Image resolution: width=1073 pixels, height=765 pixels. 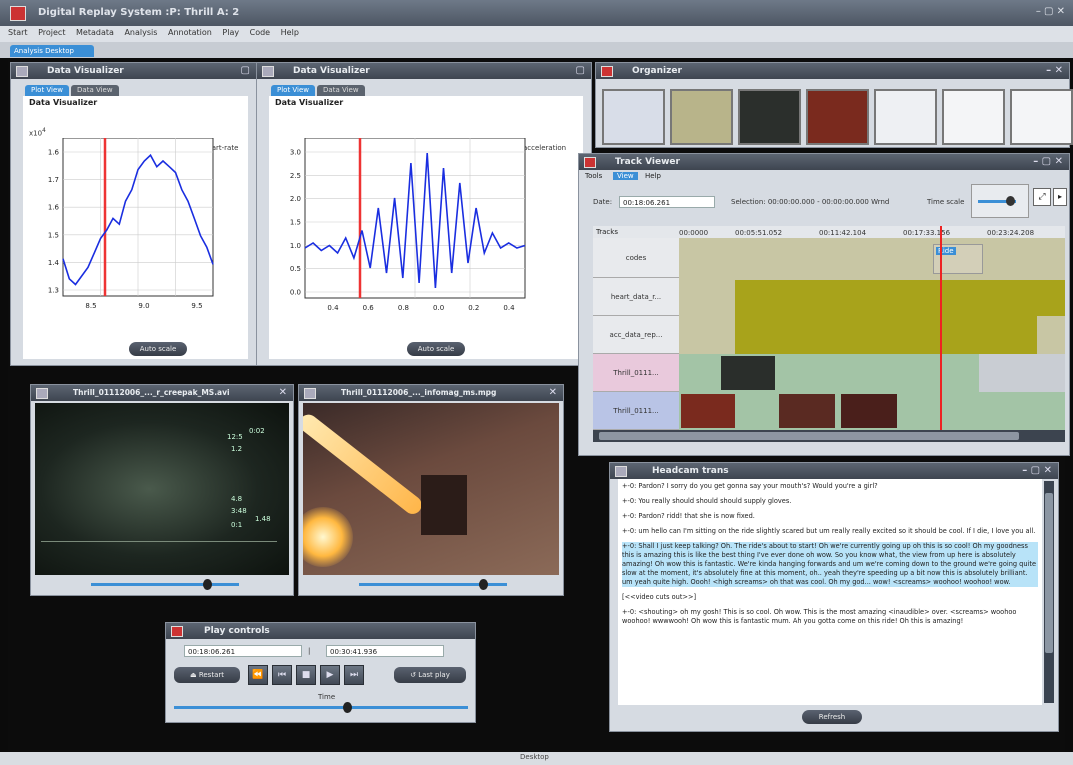 What do you see at coordinates (290, 32) in the screenshot?
I see `menu-help: Help` at bounding box center [290, 32].